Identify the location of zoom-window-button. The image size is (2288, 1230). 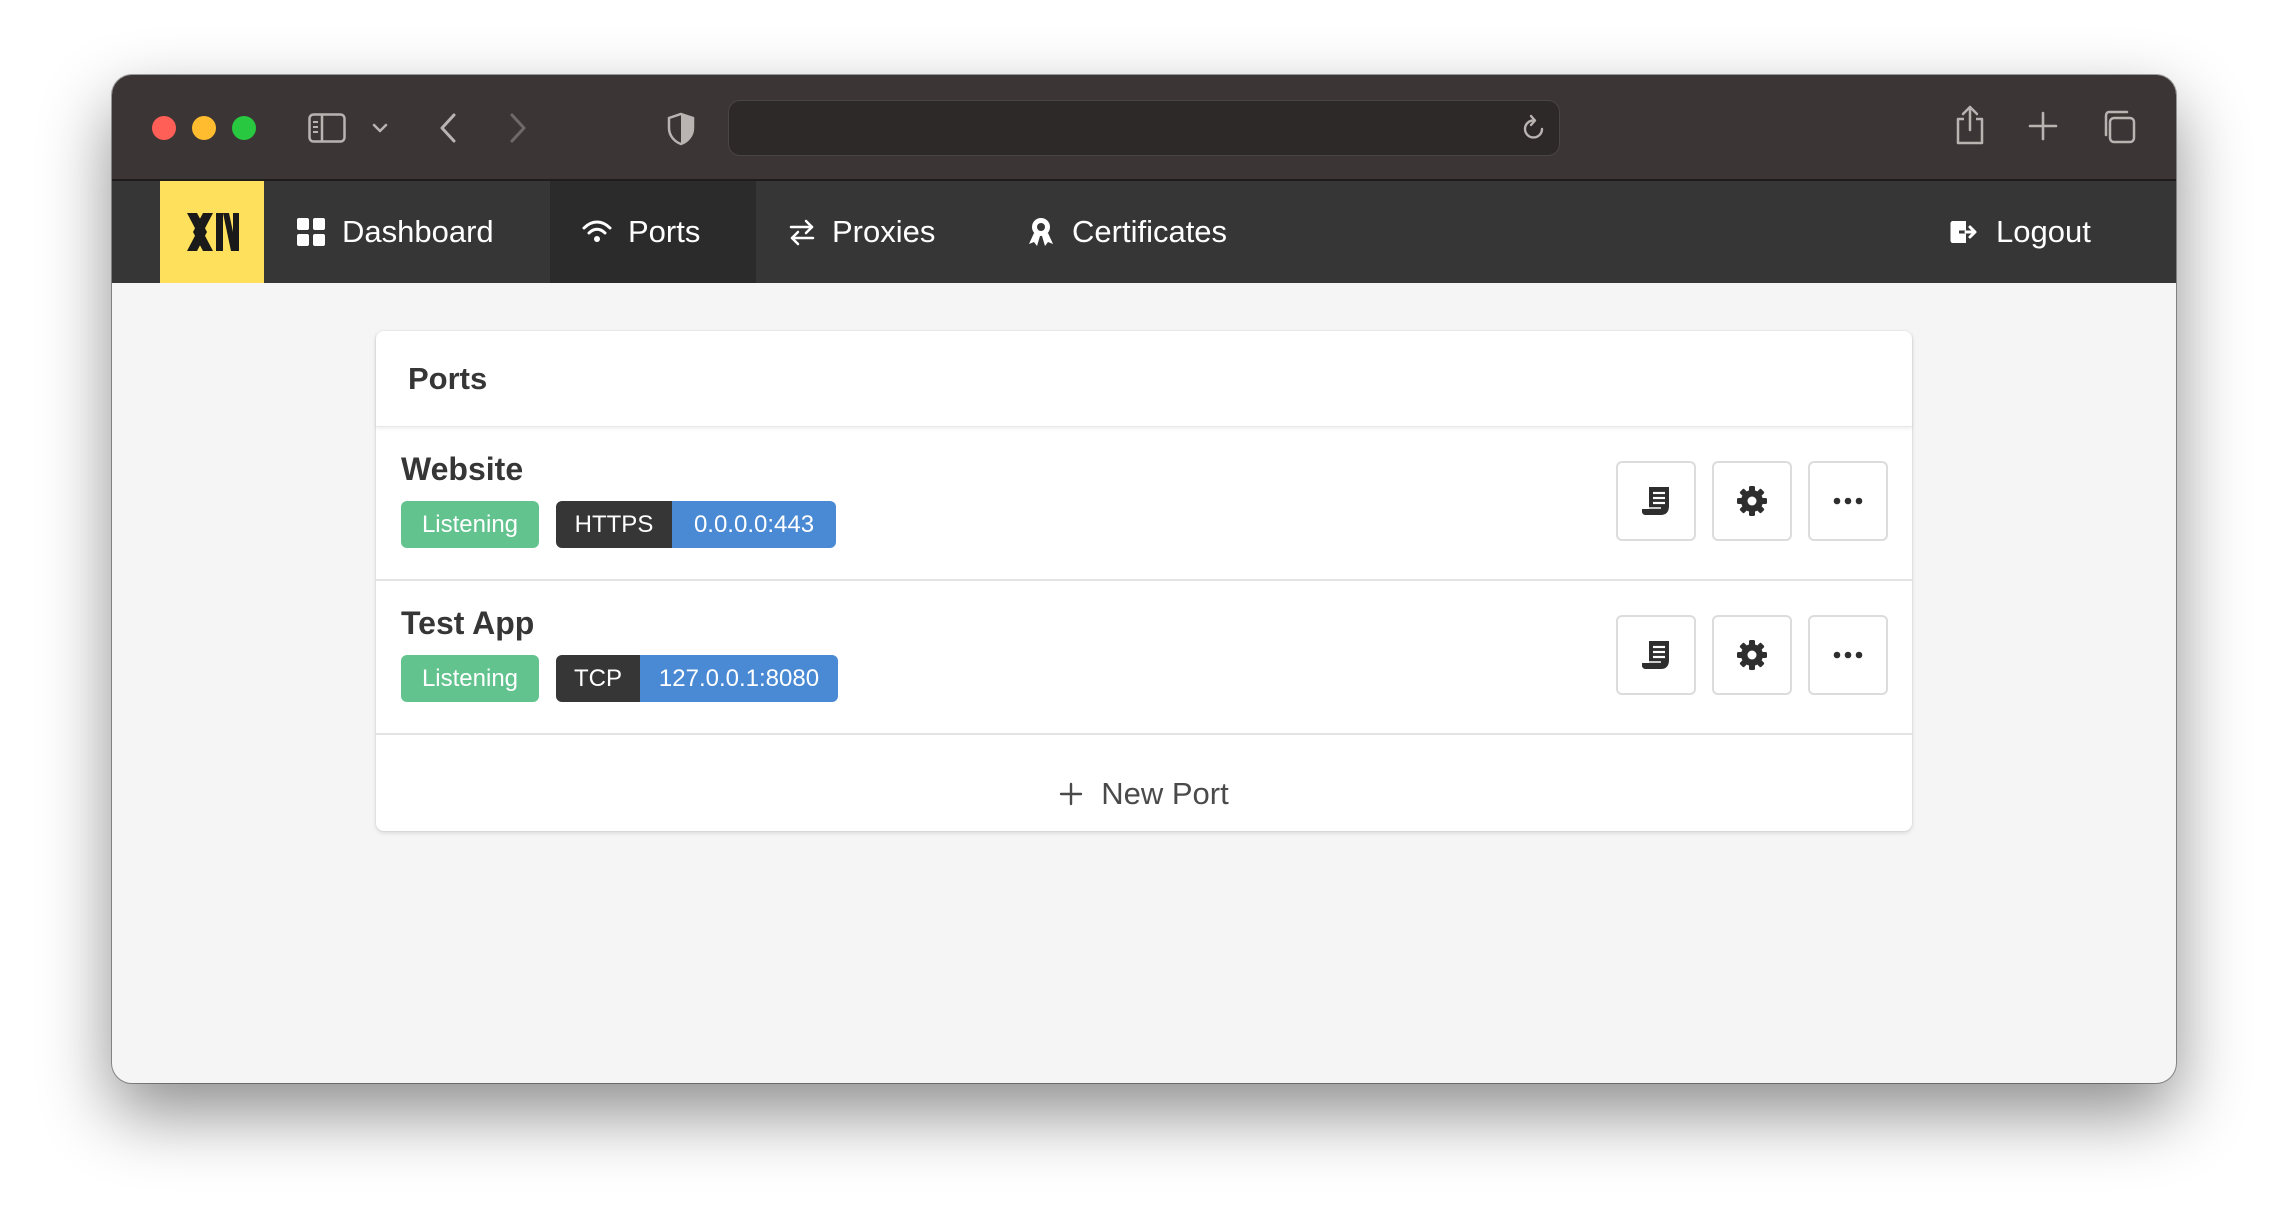
(244, 128).